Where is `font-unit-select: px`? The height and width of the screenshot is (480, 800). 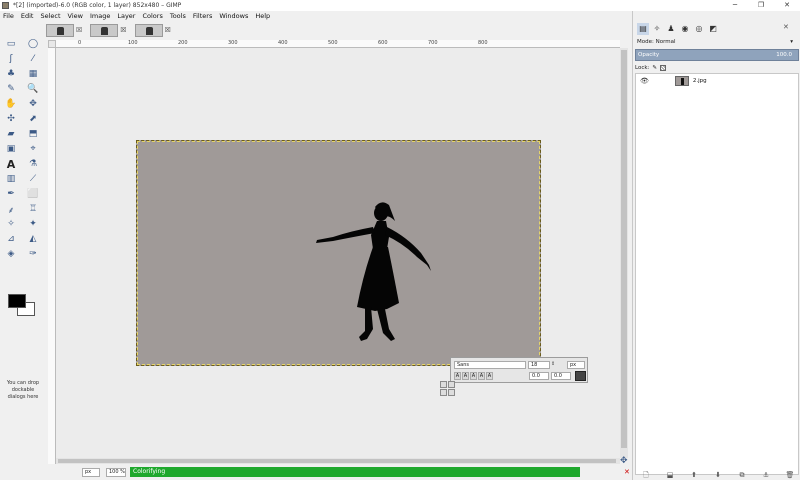 font-unit-select: px is located at coordinates (576, 365).